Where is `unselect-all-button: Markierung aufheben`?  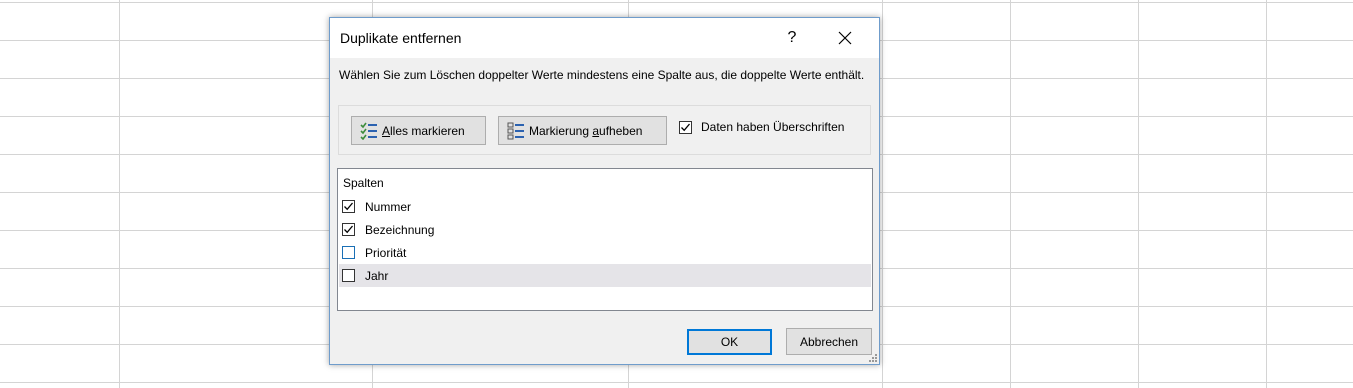 unselect-all-button: Markierung aufheben is located at coordinates (582, 130).